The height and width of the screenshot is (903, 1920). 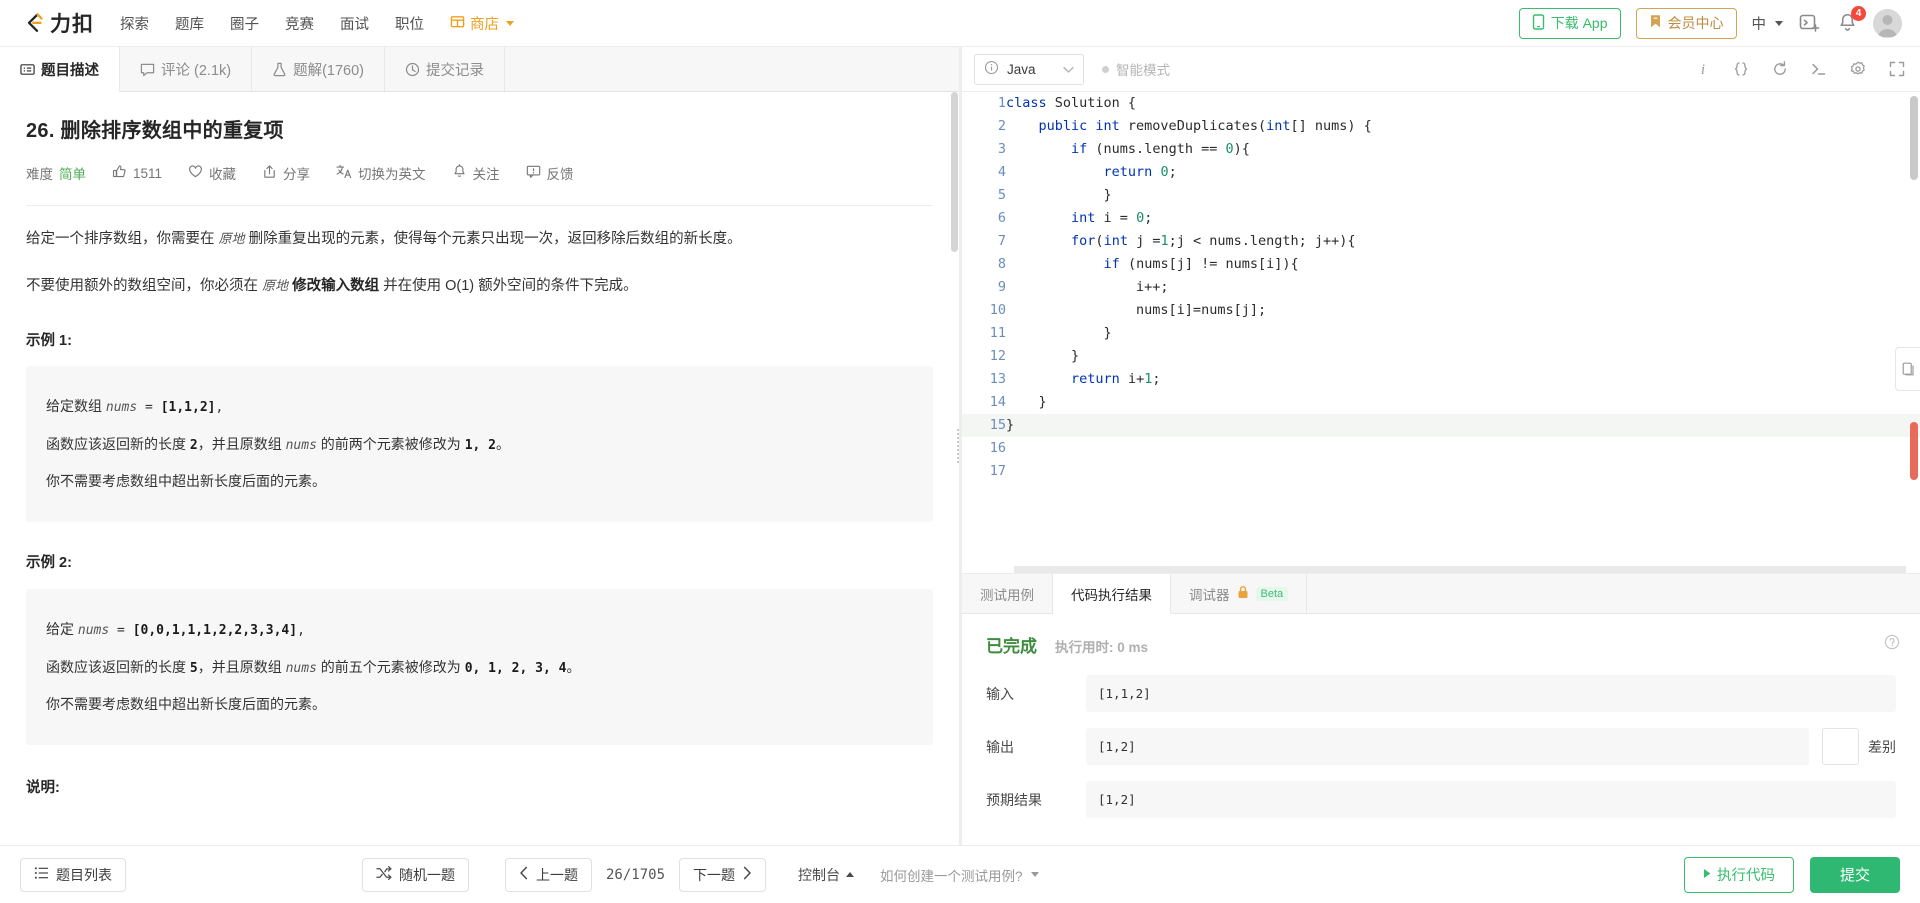 What do you see at coordinates (1463, 241) in the screenshot?
I see `line-content: for(int j =1;j < nums.length; j++){` at bounding box center [1463, 241].